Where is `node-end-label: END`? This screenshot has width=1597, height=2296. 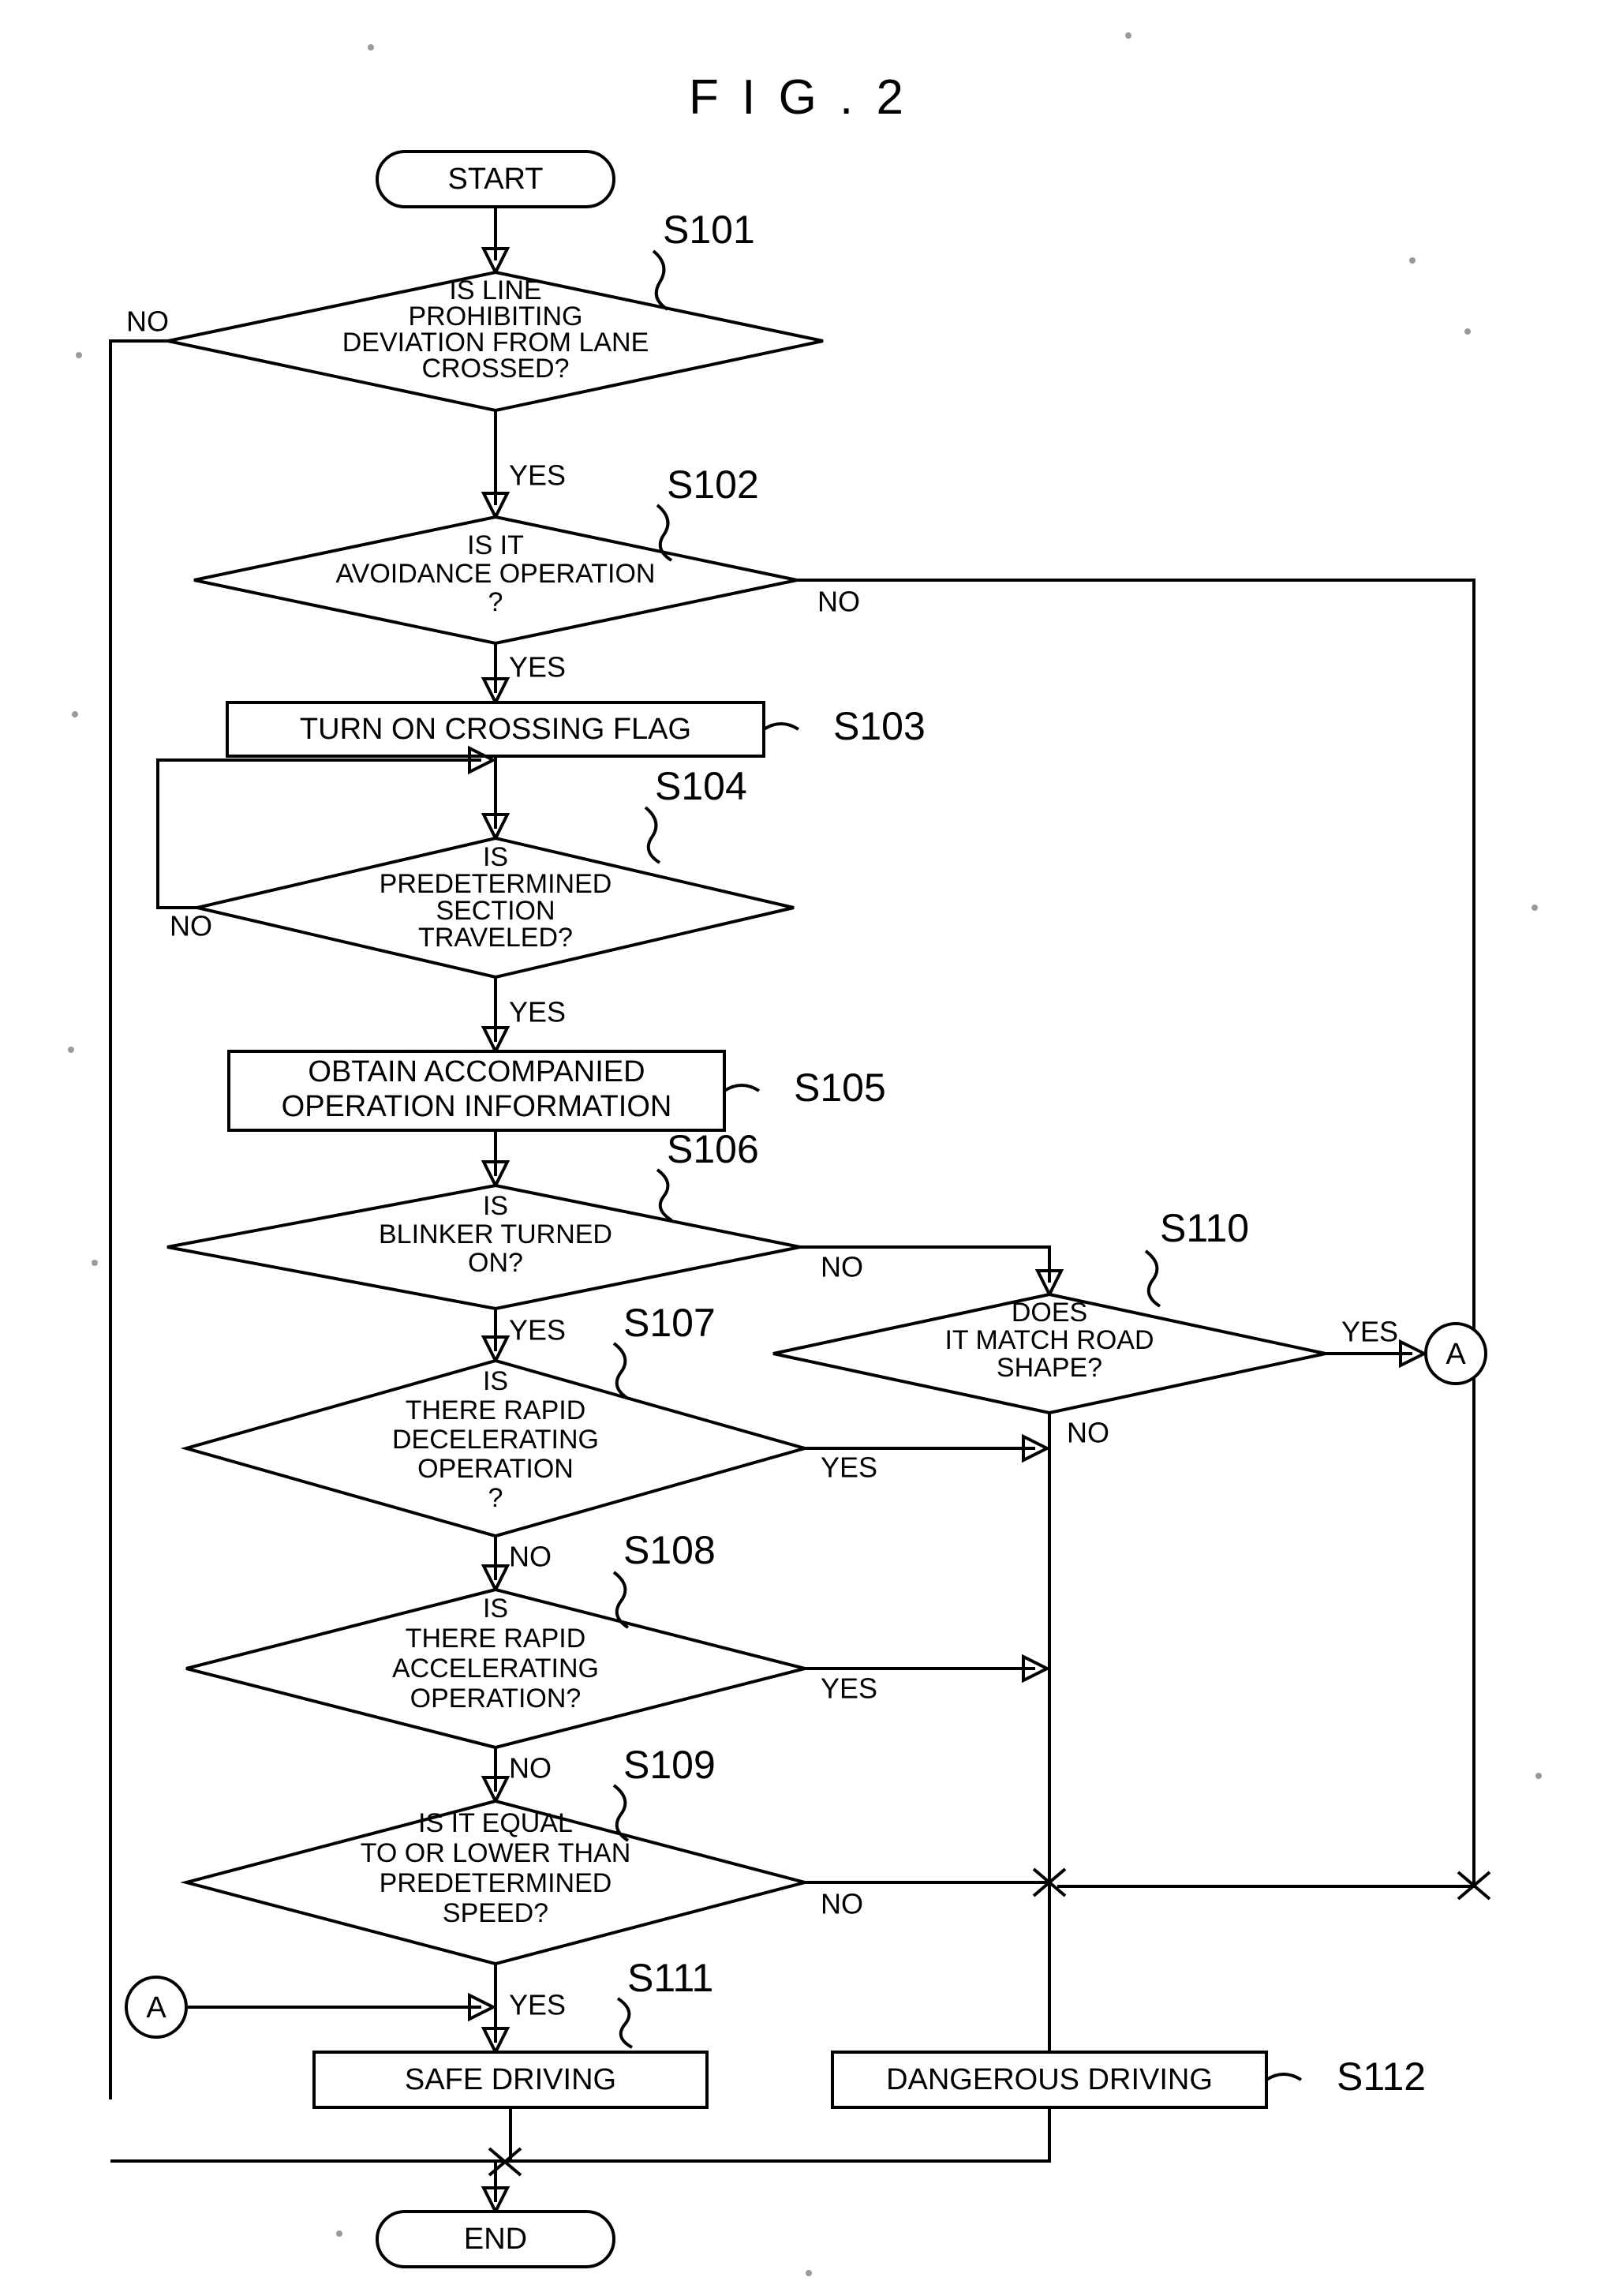 node-end-label: END is located at coordinates (496, 2239).